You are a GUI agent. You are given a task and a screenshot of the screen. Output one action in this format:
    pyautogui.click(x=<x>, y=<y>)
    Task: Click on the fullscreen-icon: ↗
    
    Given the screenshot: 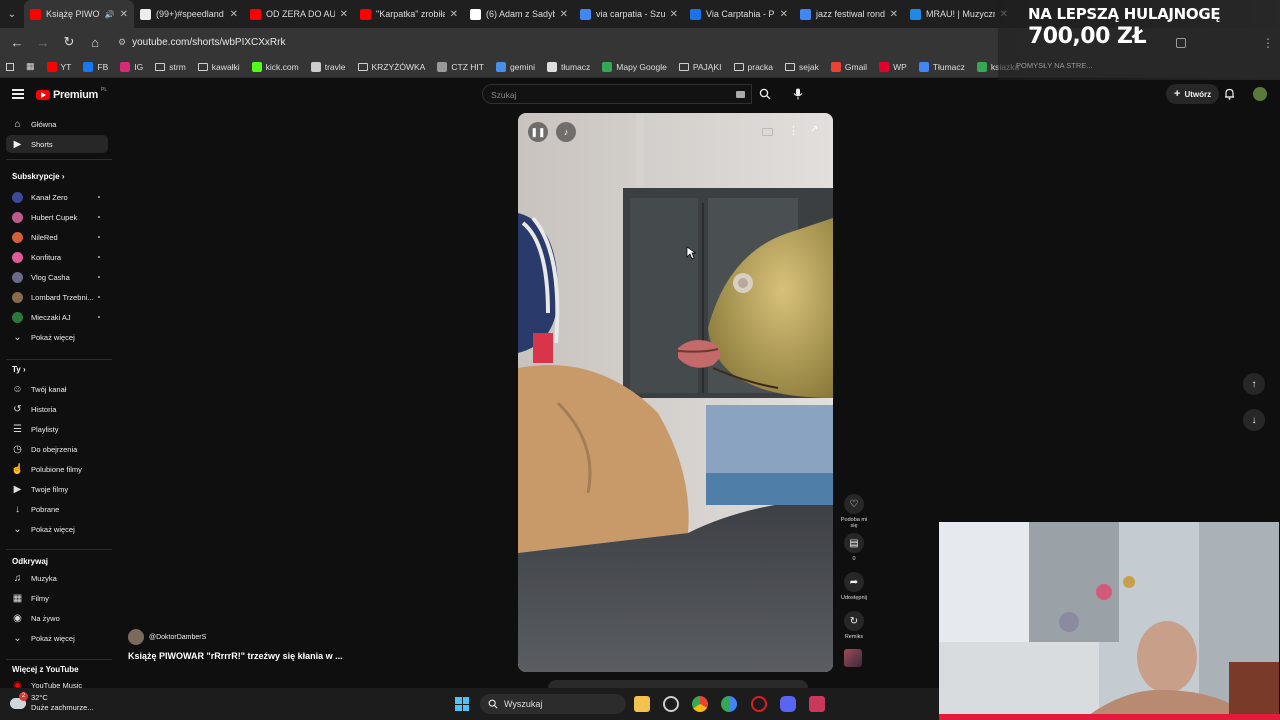 What is the action you would take?
    pyautogui.click(x=814, y=129)
    